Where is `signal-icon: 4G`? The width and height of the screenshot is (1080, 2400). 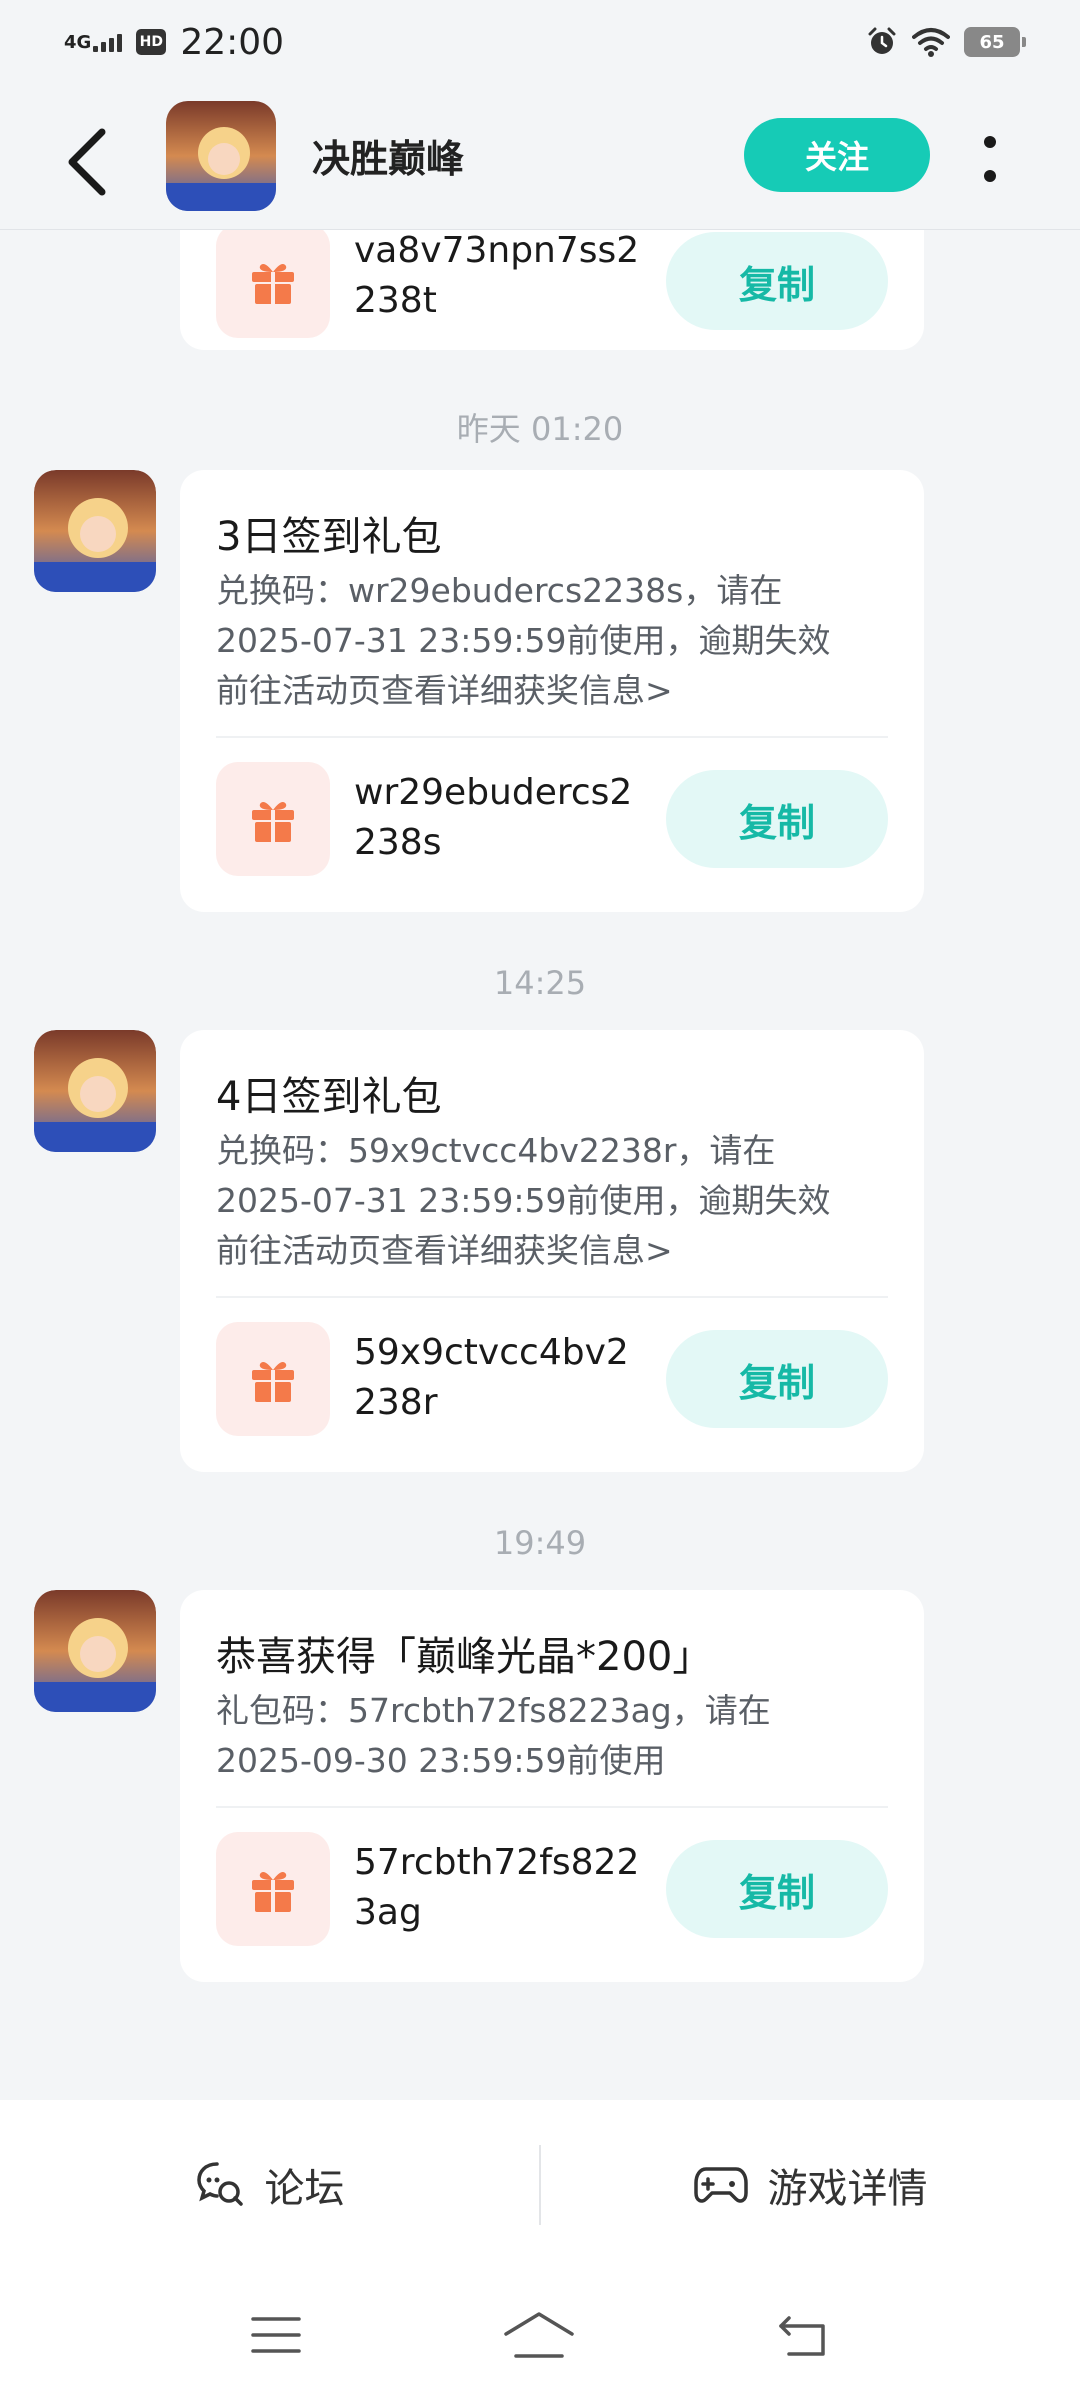
signal-icon: 4G is located at coordinates (93, 42).